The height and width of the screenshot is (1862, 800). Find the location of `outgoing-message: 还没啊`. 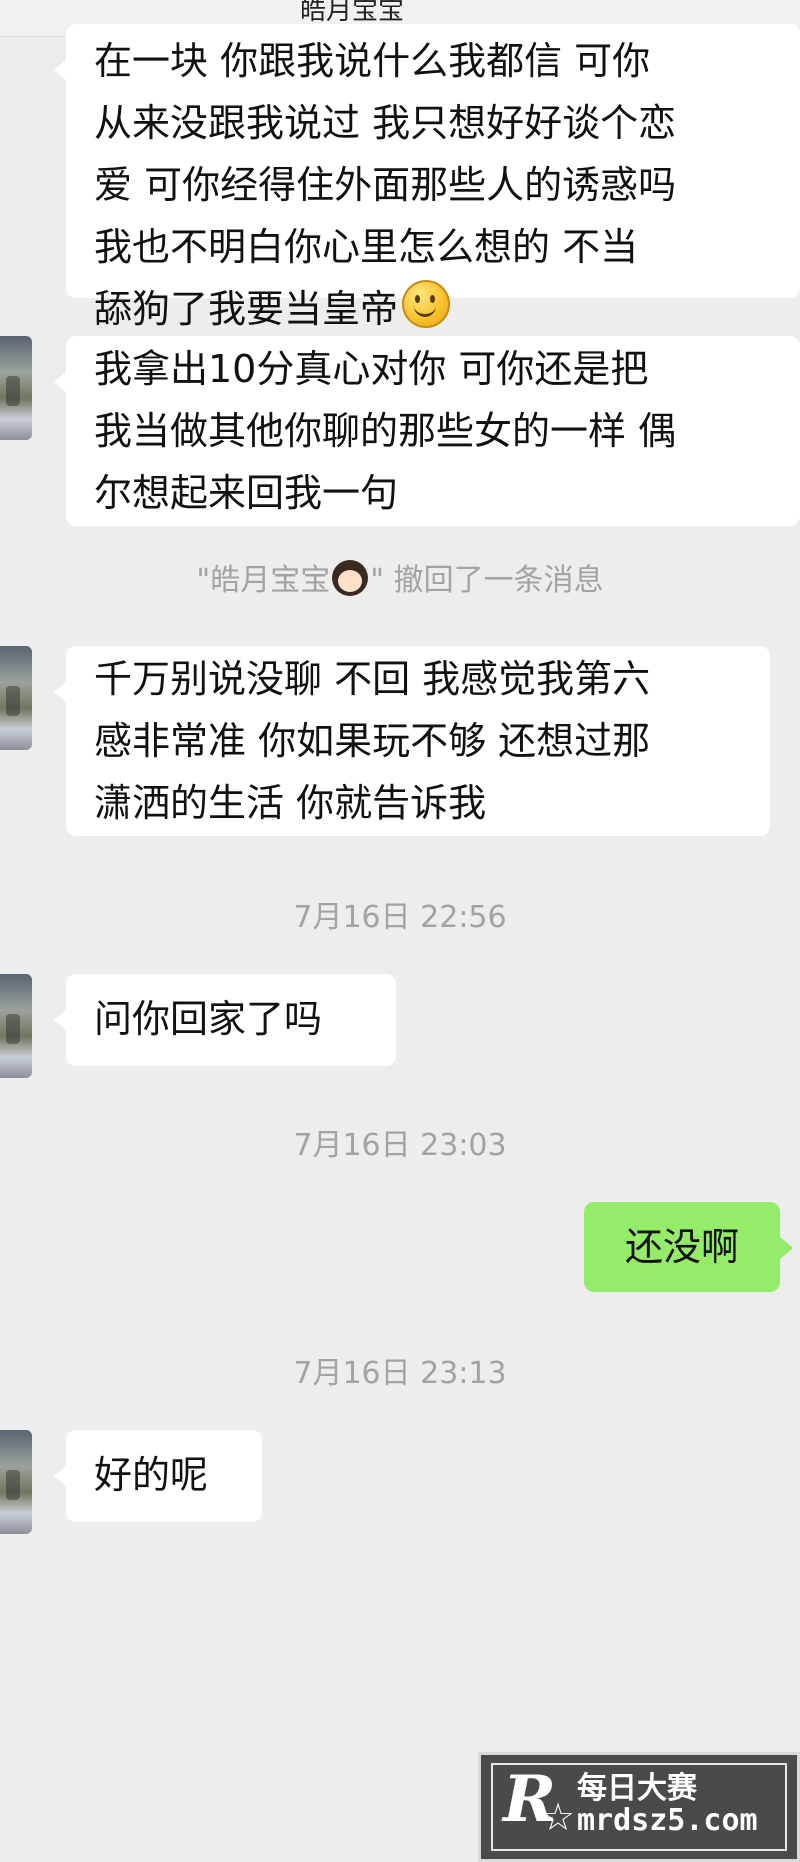

outgoing-message: 还没啊 is located at coordinates (688, 1247).